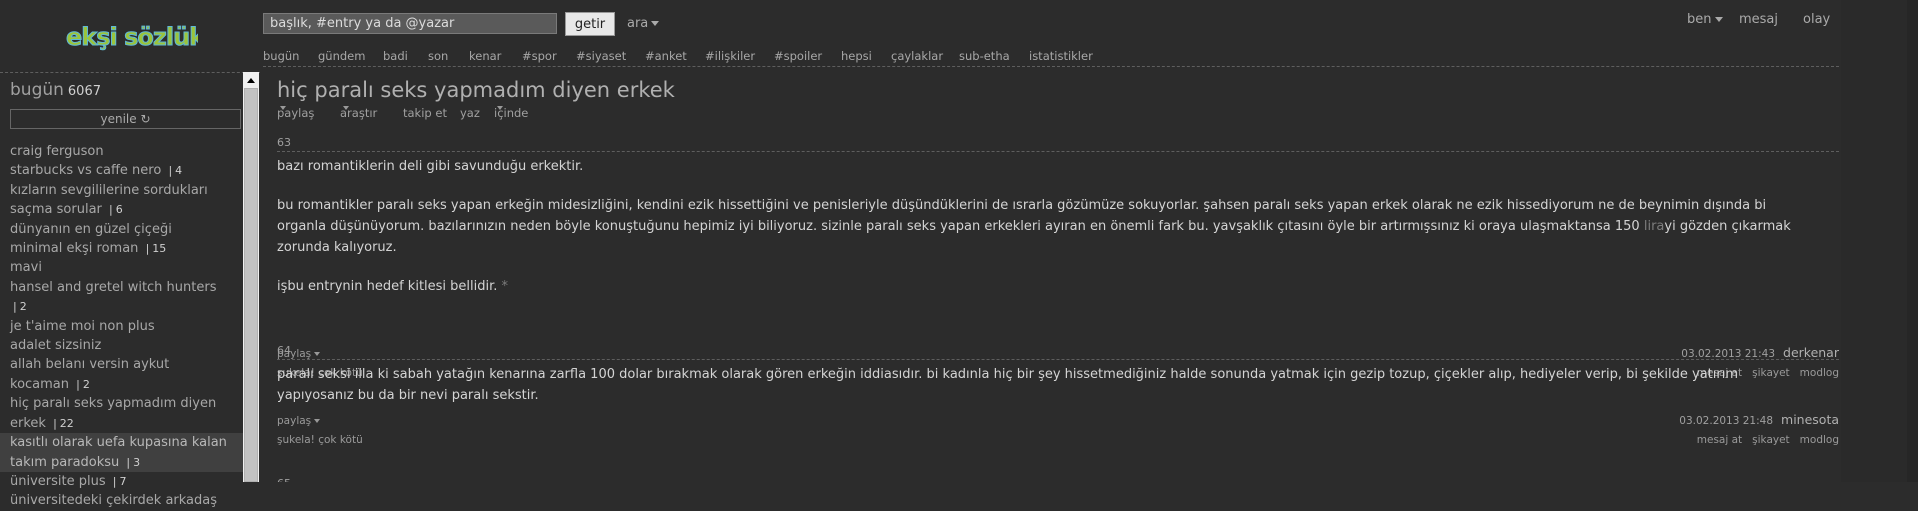 The height and width of the screenshot is (511, 1918). Describe the element at coordinates (638, 23) in the screenshot. I see `search-options-label: ara` at that location.